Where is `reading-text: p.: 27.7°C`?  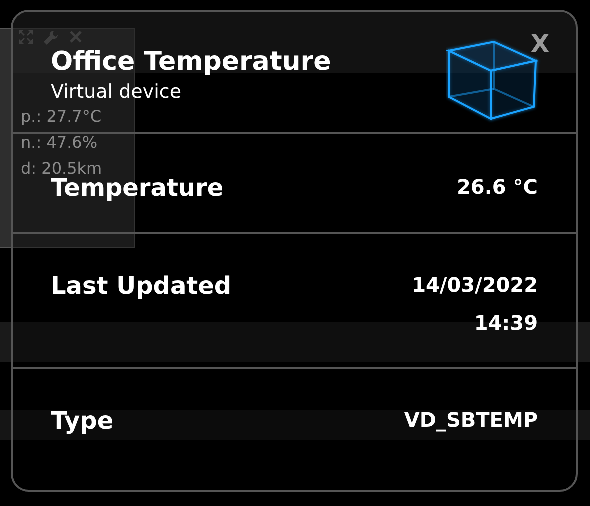 reading-text: p.: 27.7°C is located at coordinates (62, 117).